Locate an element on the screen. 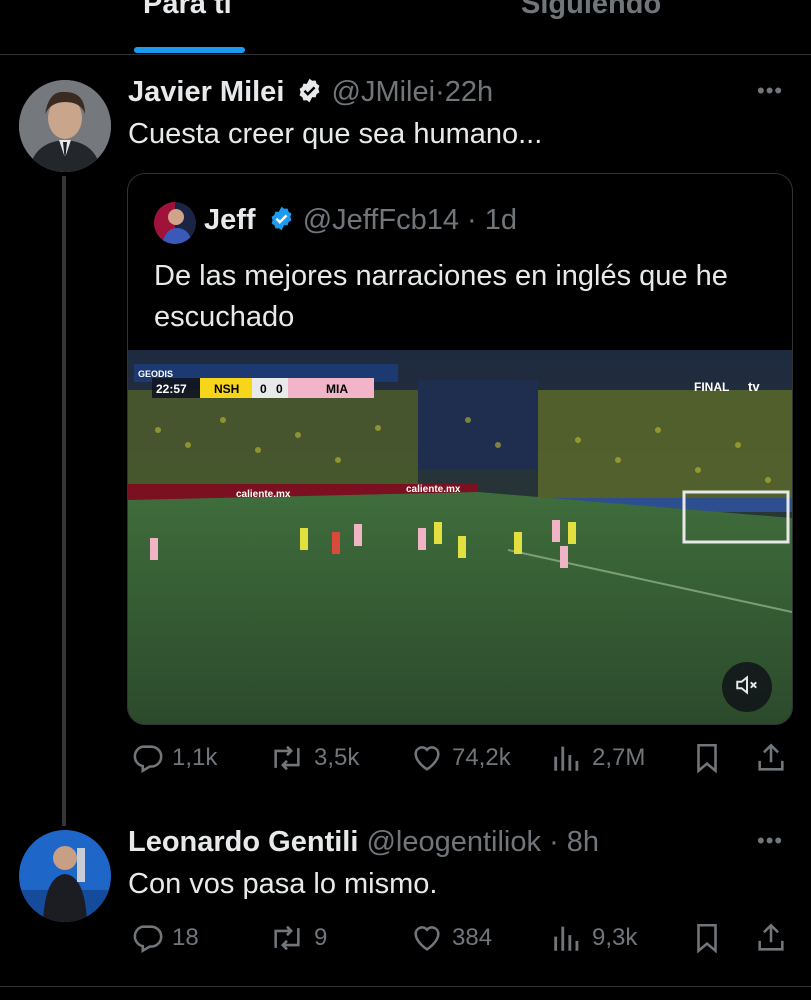 The image size is (811, 1000). tab-following: Siguiendo is located at coordinates (591, 10).